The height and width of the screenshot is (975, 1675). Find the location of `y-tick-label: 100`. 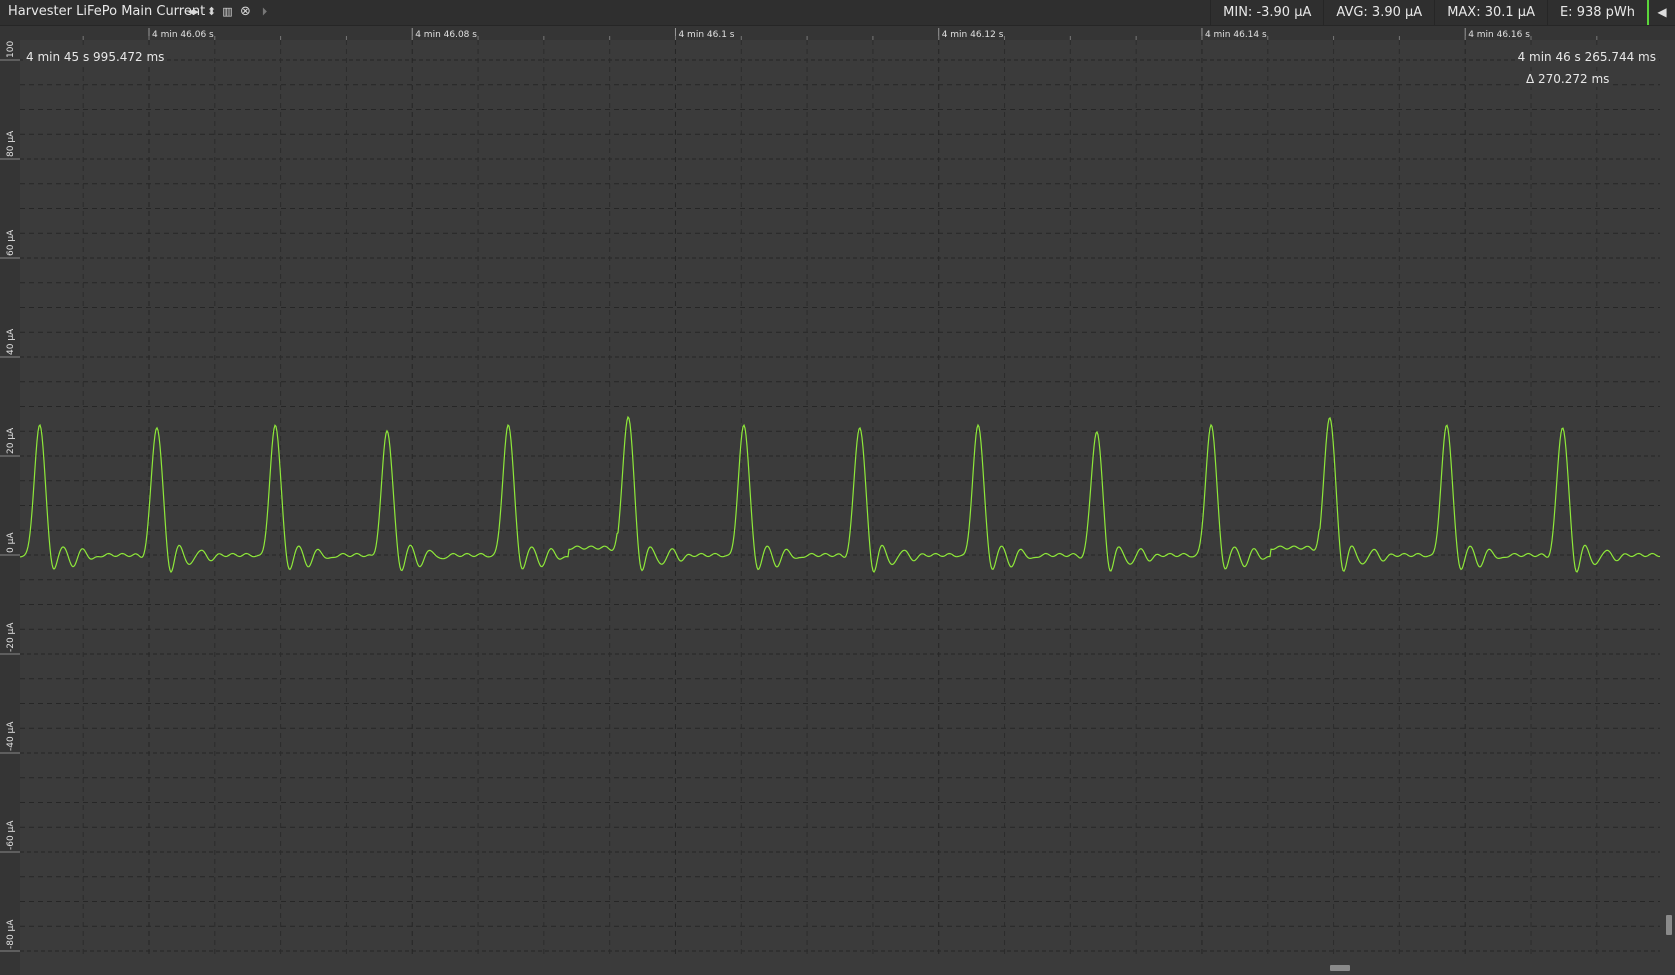

y-tick-label: 100 is located at coordinates (11, 49).